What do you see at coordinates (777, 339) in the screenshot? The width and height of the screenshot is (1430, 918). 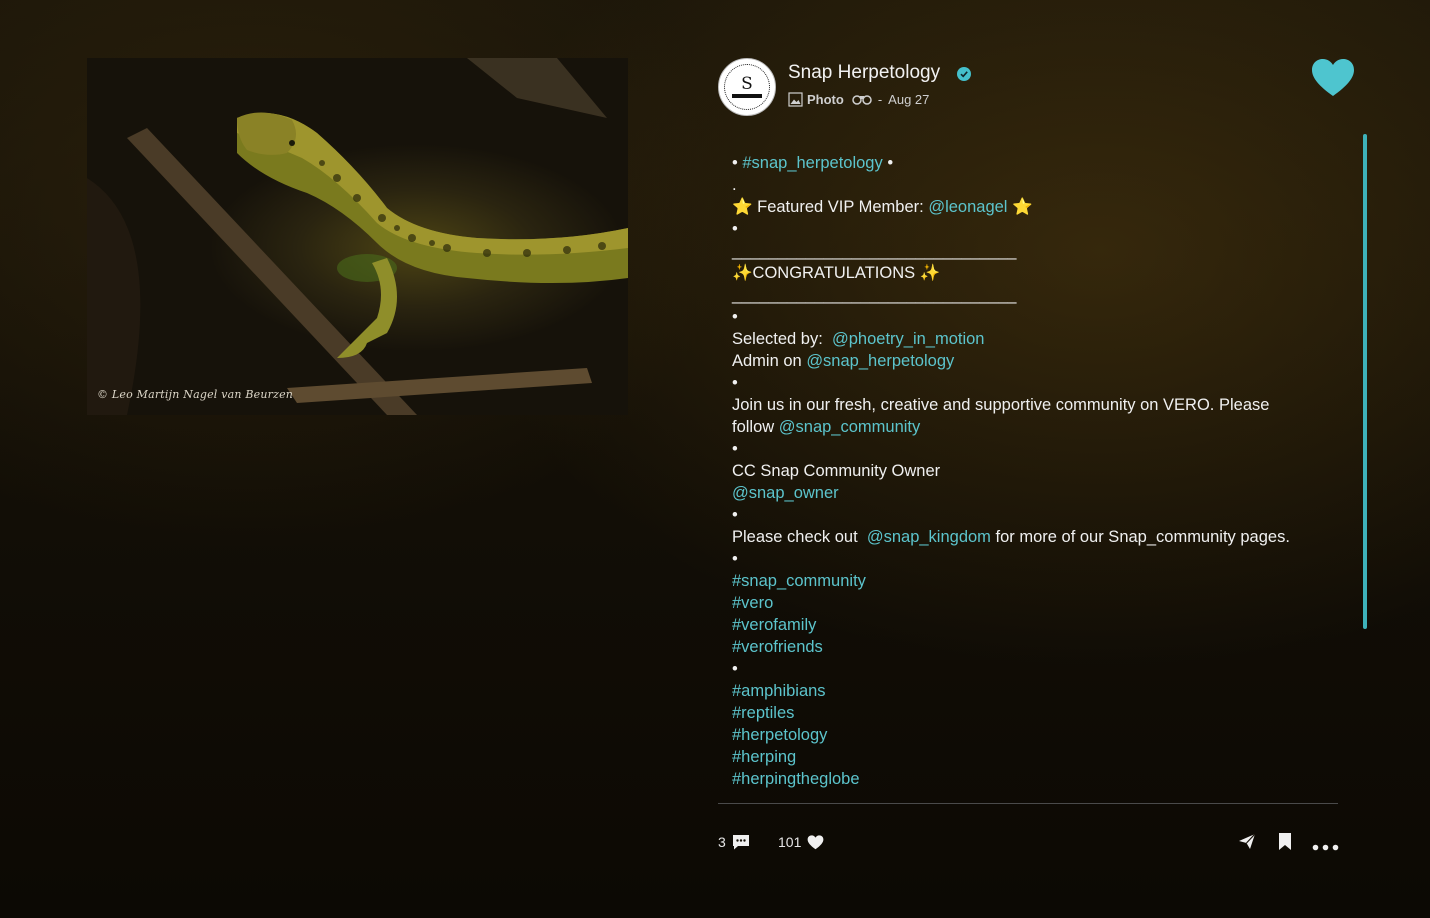 I see `selected-by-label: Selected by:` at bounding box center [777, 339].